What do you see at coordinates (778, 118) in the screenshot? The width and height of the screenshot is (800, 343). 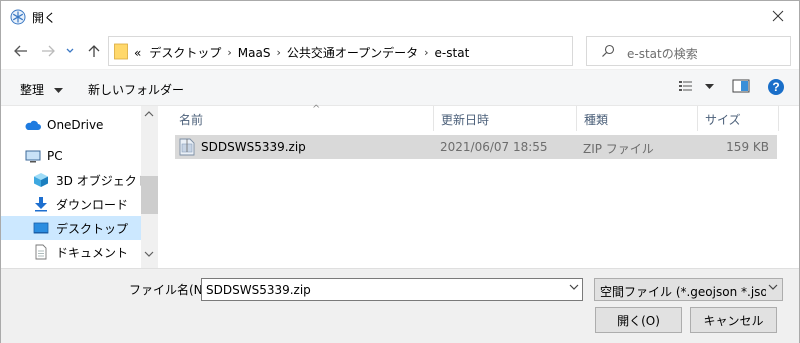 I see `column-divider` at bounding box center [778, 118].